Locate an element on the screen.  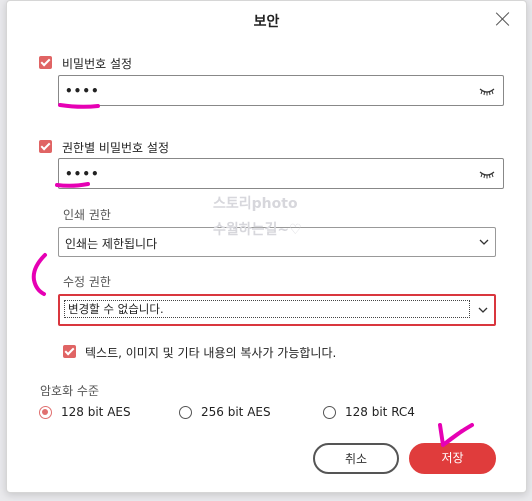
dialog-title: 보안 is located at coordinates (266, 22).